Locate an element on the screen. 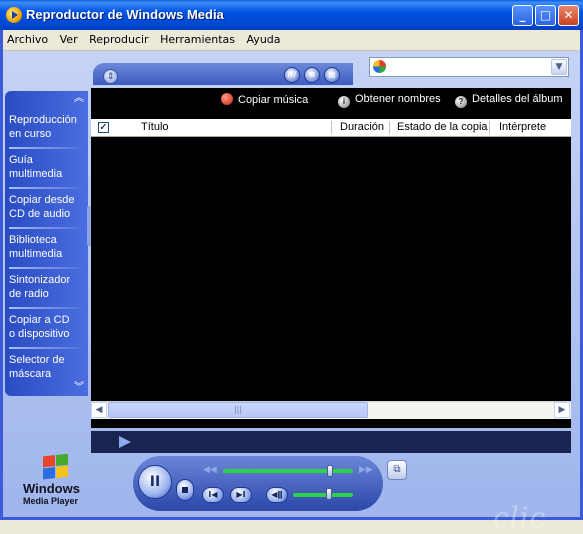 This screenshot has width=583, height=534. rewind-arrow-icon: ◀◀ is located at coordinates (210, 470).